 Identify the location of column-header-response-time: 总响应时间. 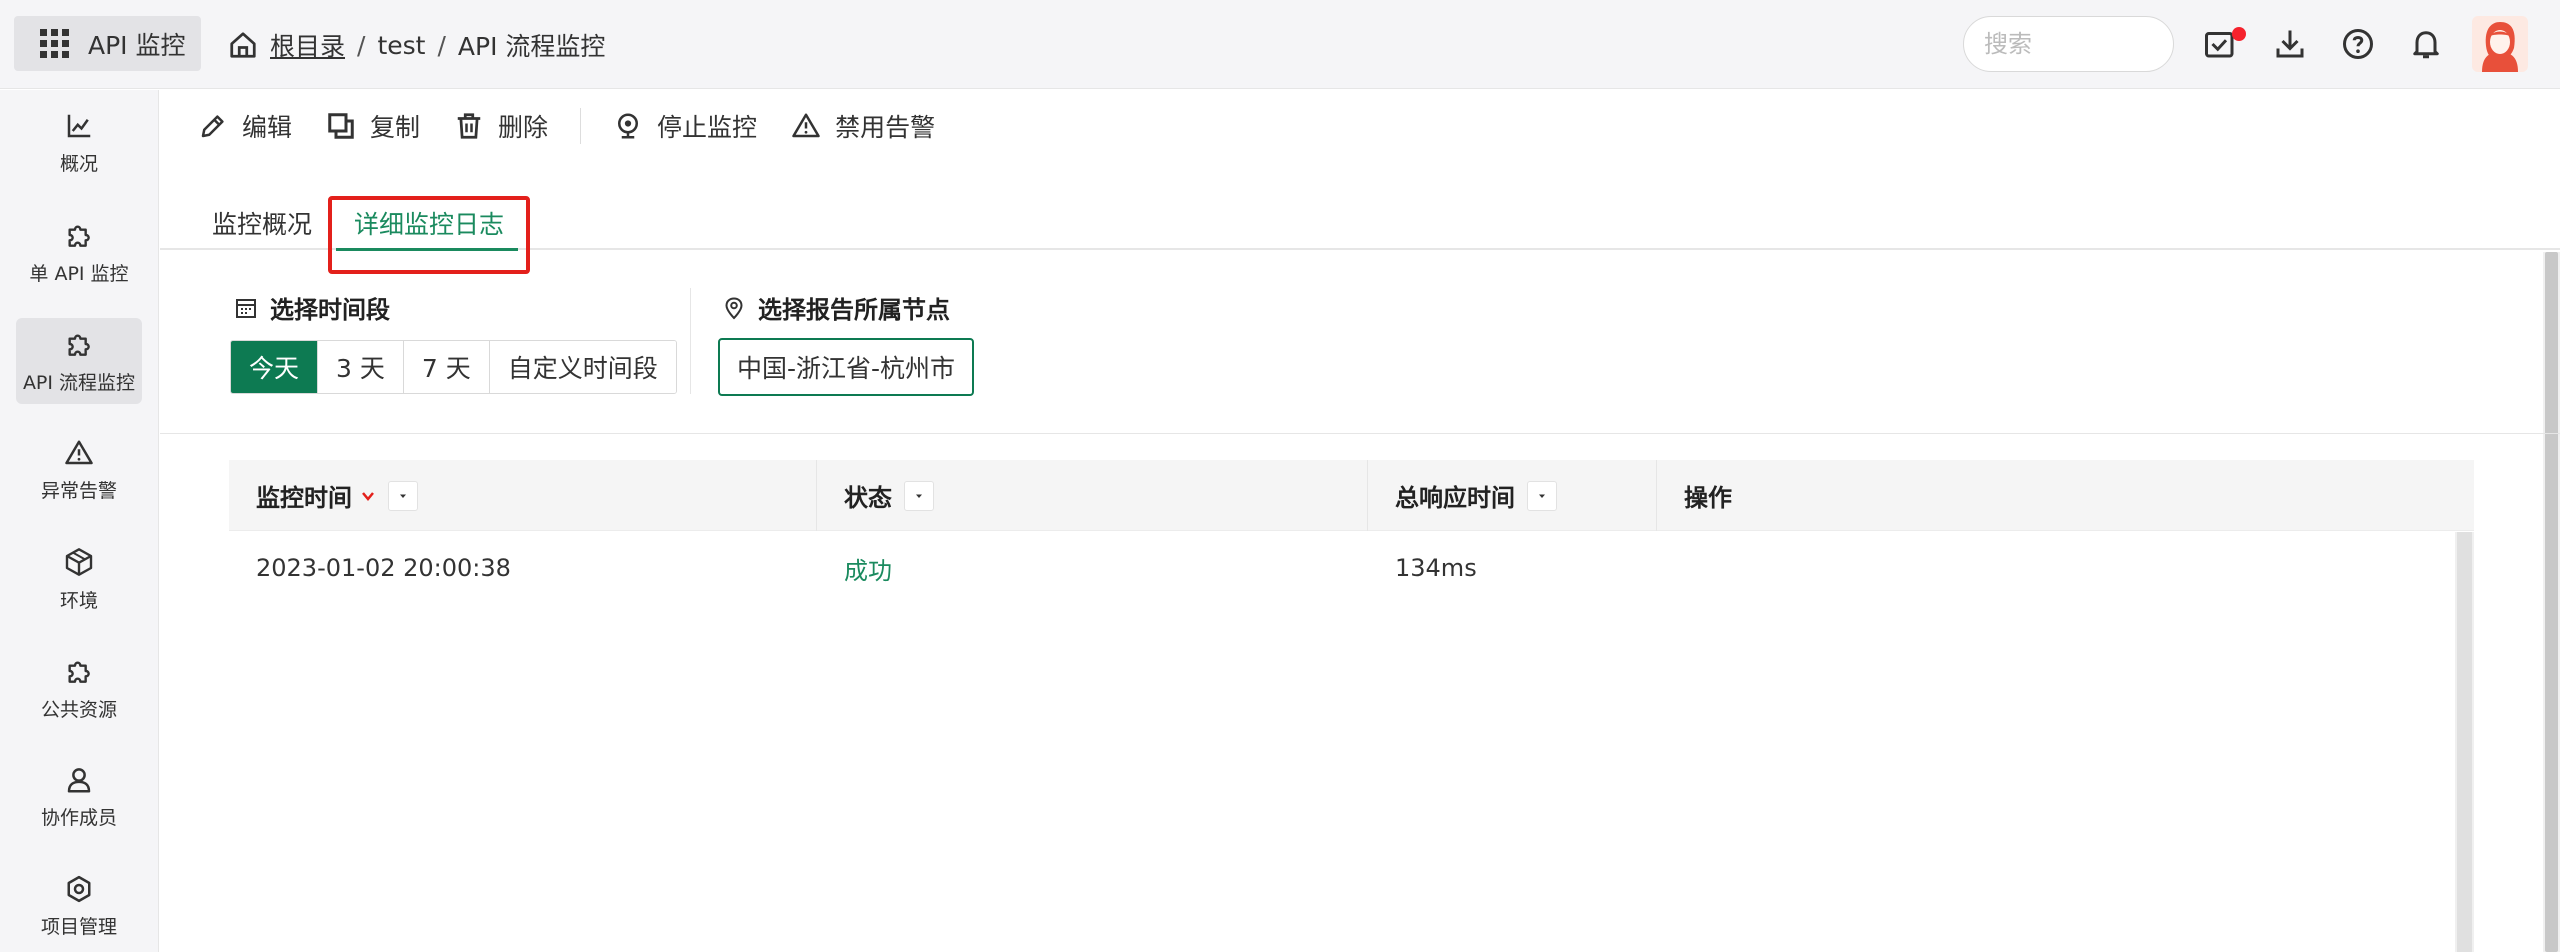
(1476, 495).